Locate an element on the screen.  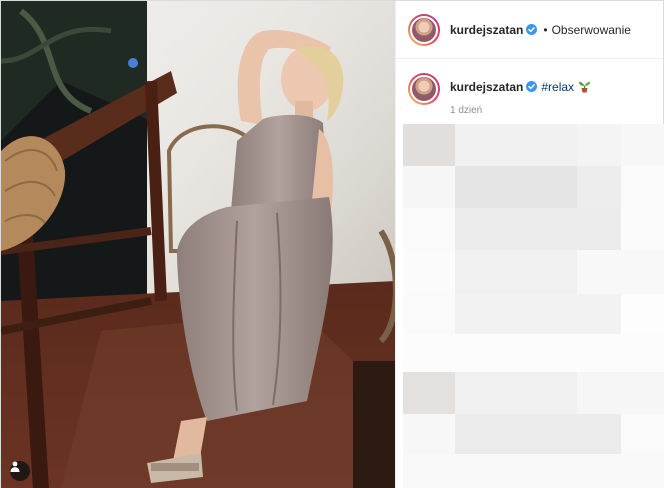
caption-avatar is located at coordinates (424, 89).